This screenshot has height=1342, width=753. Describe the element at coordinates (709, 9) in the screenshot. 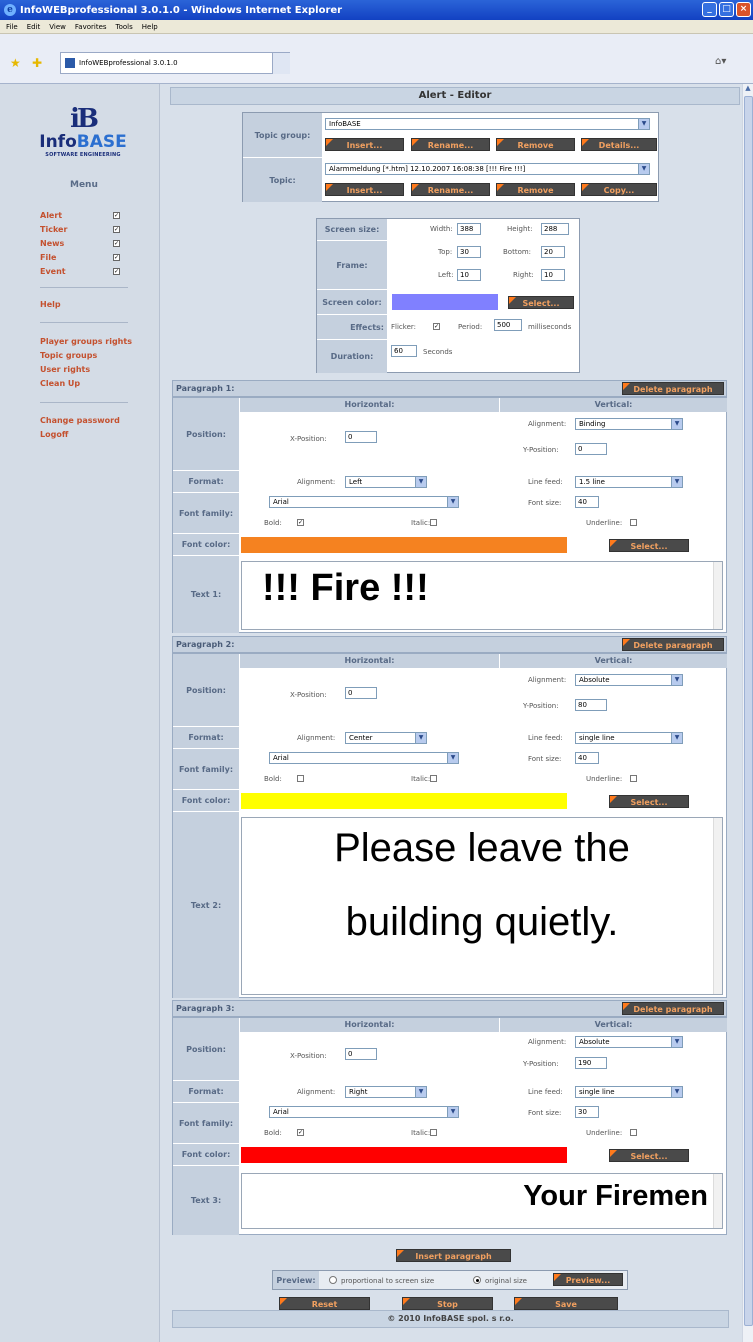

I see `minimize-icon: _` at that location.